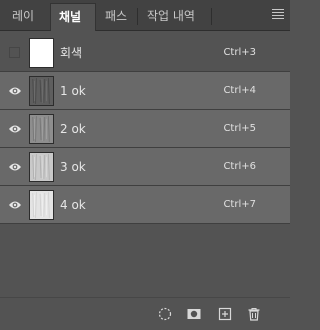 Image resolution: width=320 pixels, height=330 pixels. Describe the element at coordinates (254, 314) in the screenshot. I see `delete-channel-icon` at that location.